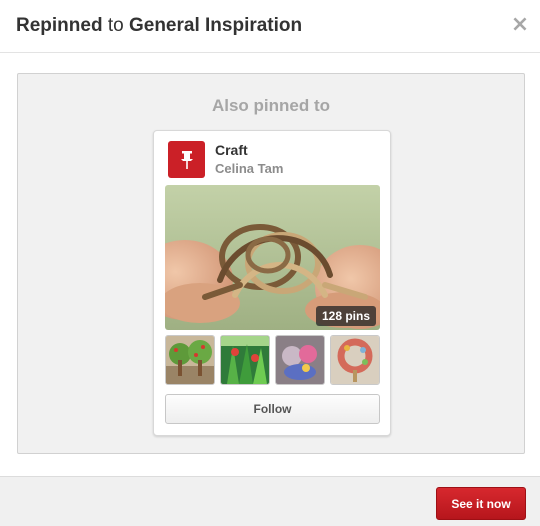 Image resolution: width=540 pixels, height=526 pixels. I want to click on follow-button: Follow, so click(272, 409).